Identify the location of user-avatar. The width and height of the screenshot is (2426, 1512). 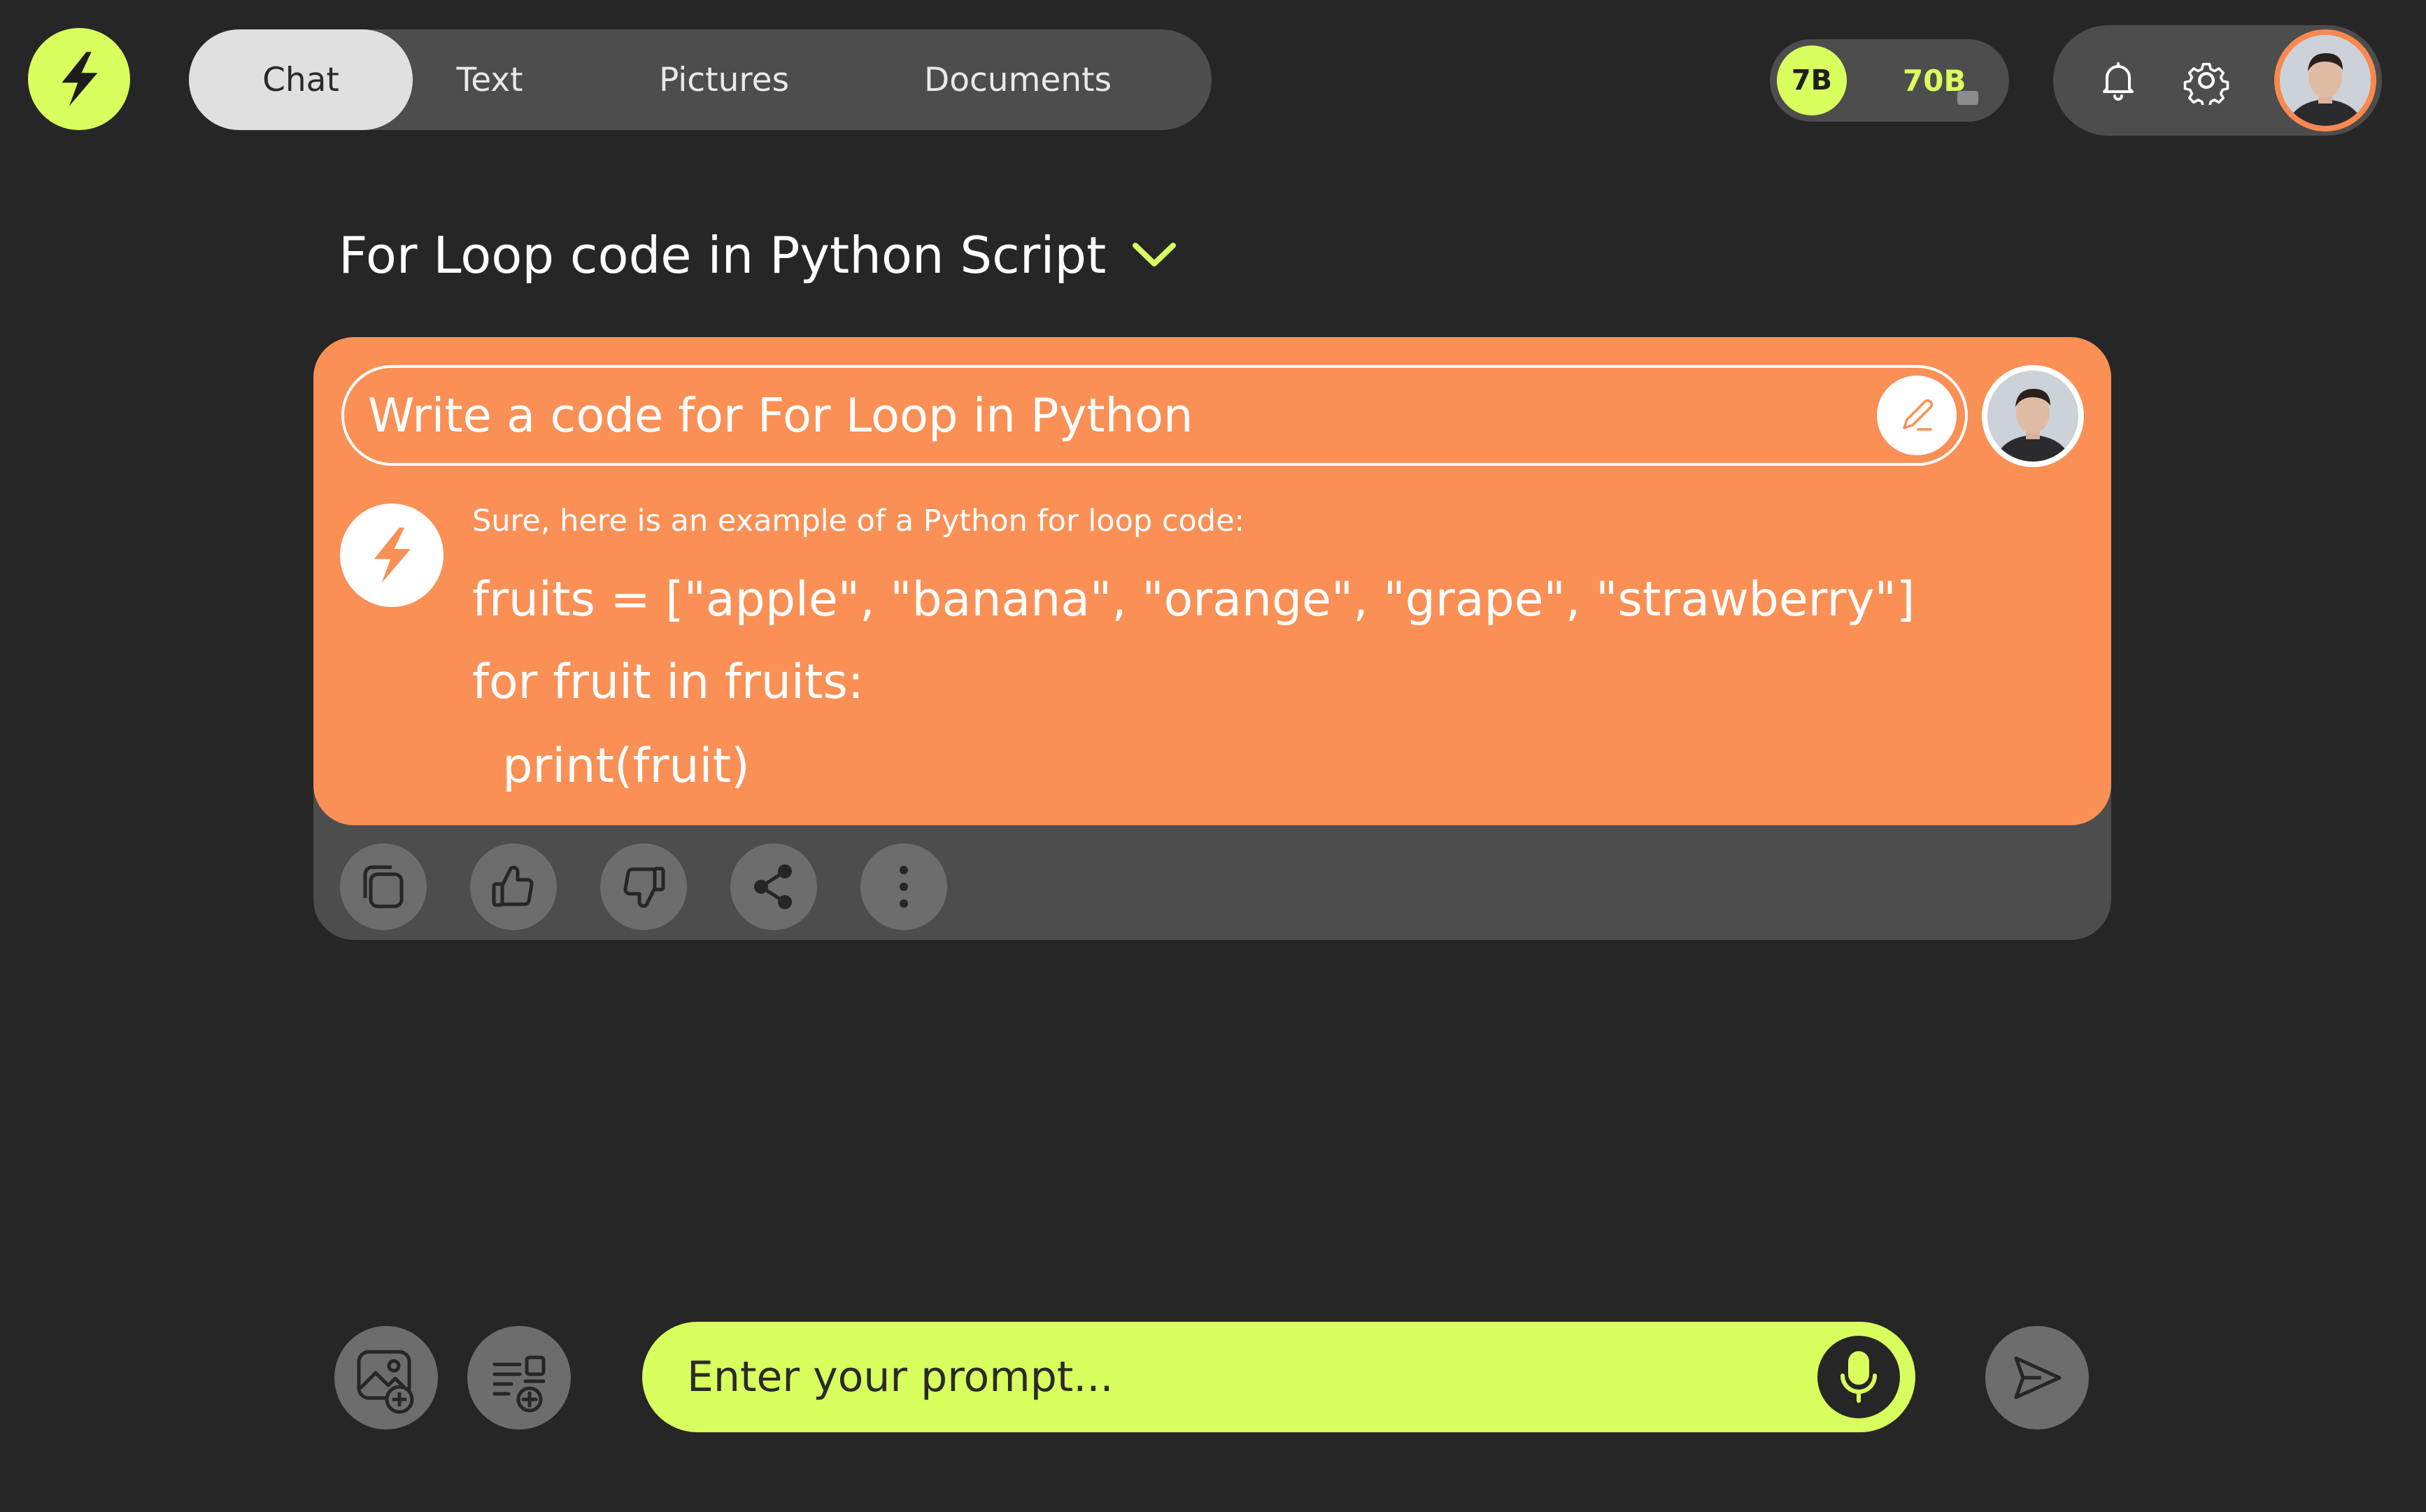
(2325, 80).